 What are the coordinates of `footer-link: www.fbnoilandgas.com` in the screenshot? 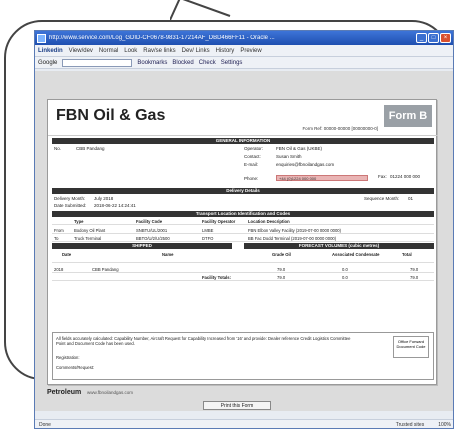 It's located at (110, 392).